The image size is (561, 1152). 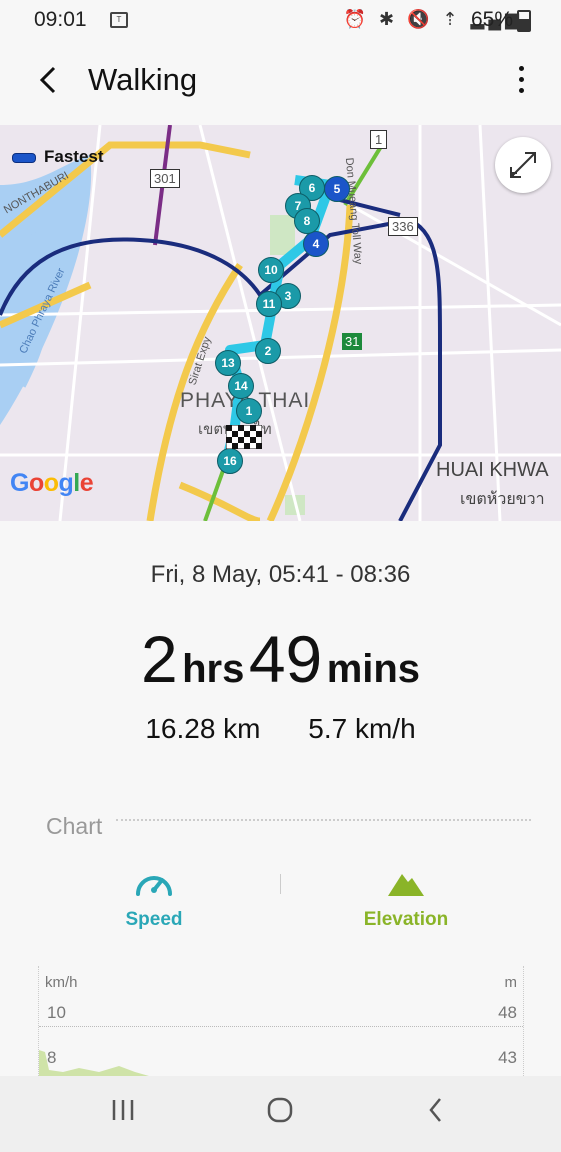 What do you see at coordinates (203, 728) in the screenshot?
I see `distance-value: 16.28 km` at bounding box center [203, 728].